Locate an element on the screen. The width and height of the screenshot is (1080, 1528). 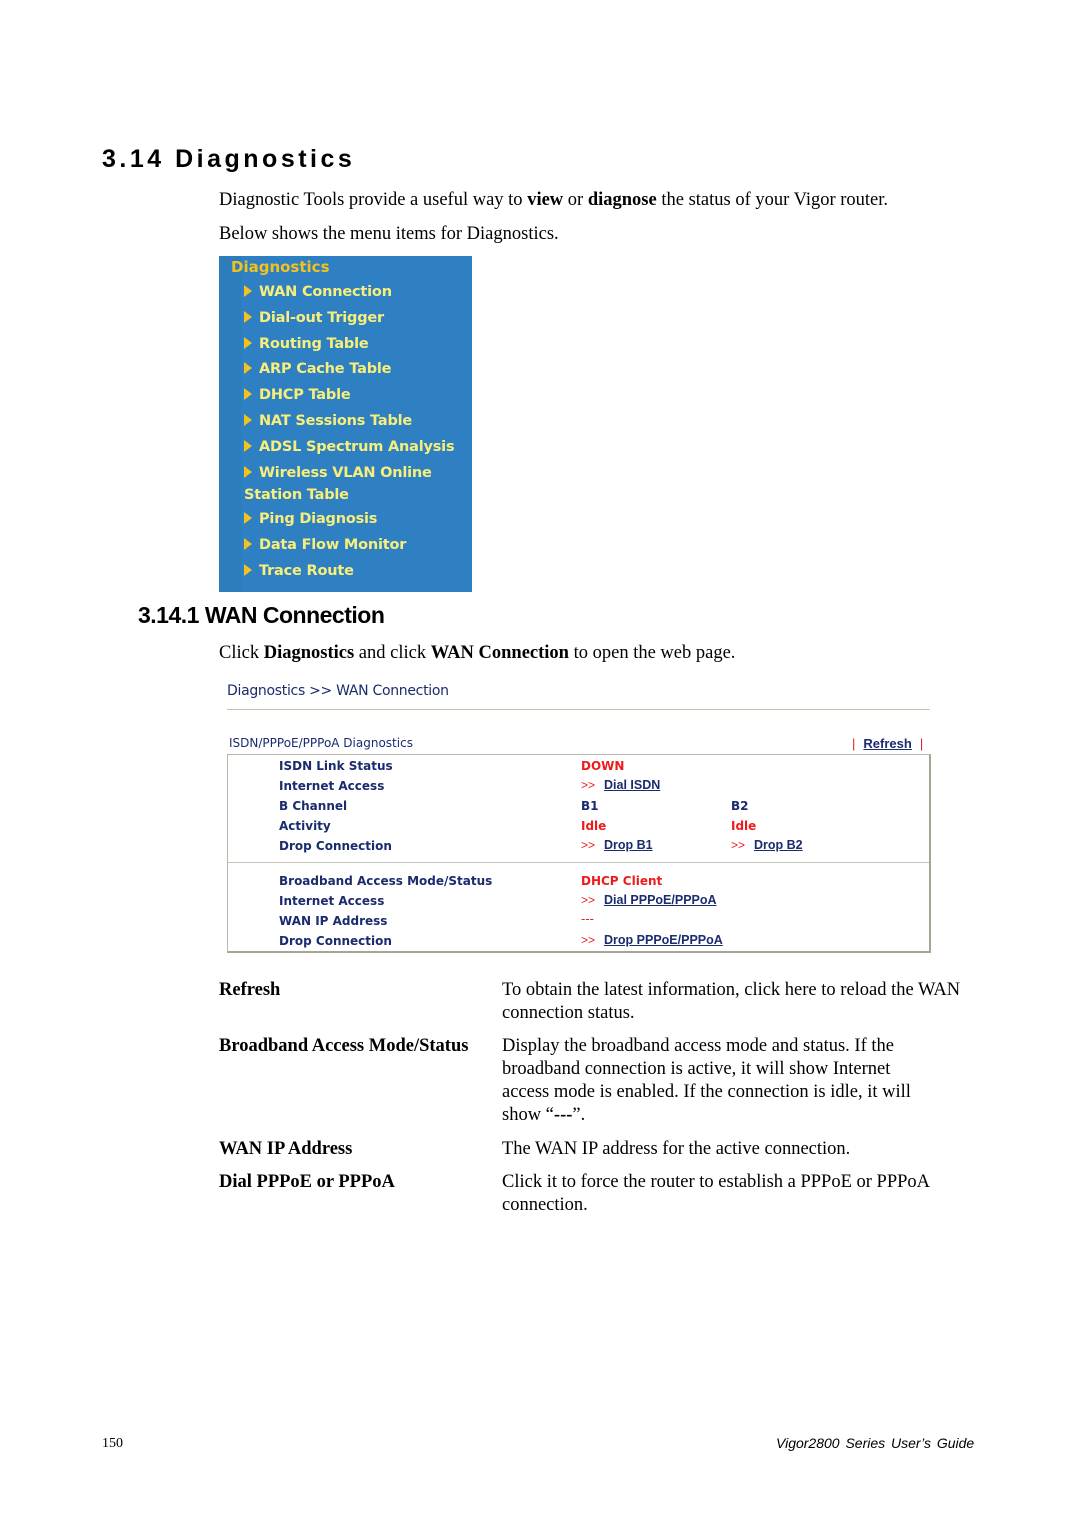
guide-title: Vigor2800 Series User’s Guide is located at coordinates (875, 1443).